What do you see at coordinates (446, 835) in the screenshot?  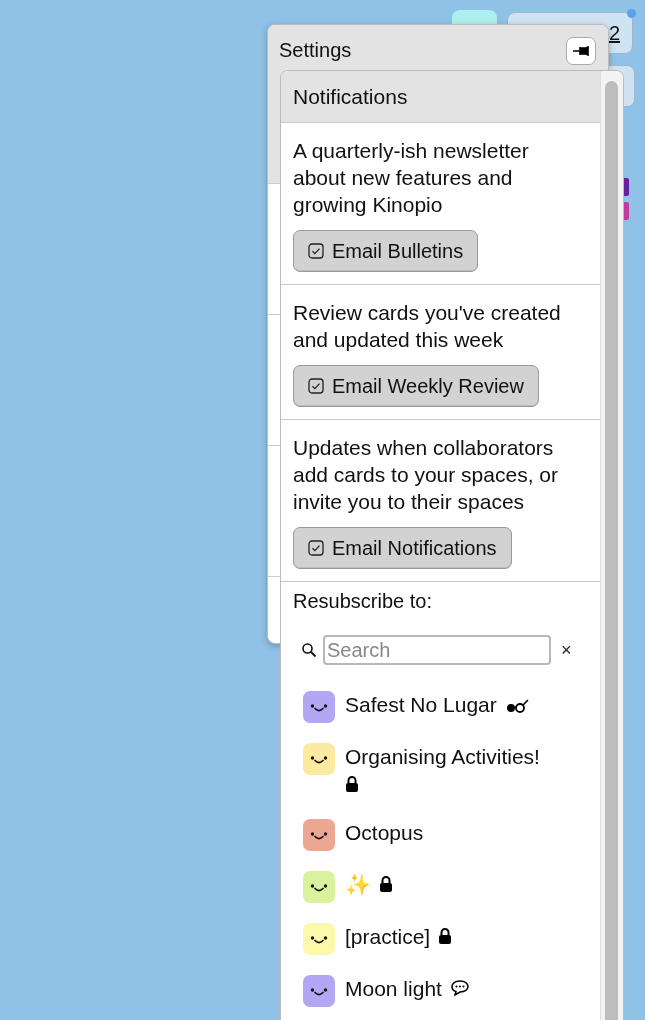 I see `space-item: Octopus` at bounding box center [446, 835].